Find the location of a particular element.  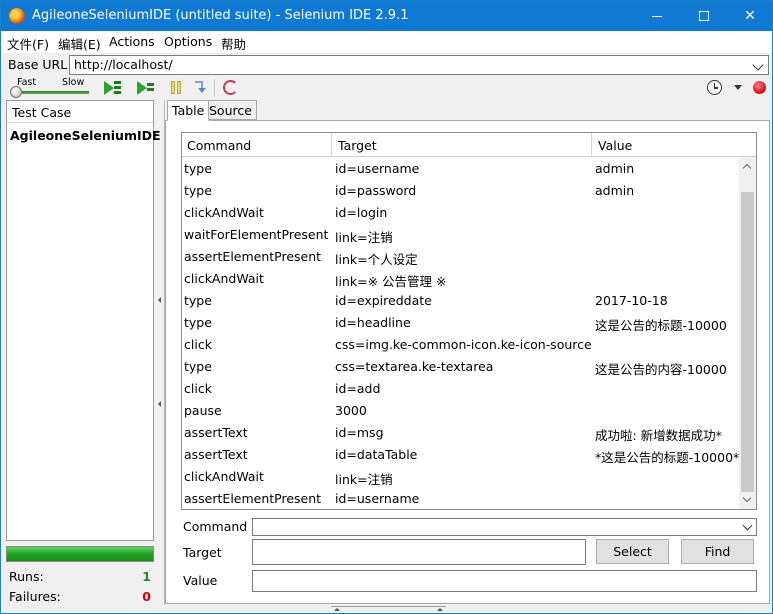

play-test-button is located at coordinates (146, 88).